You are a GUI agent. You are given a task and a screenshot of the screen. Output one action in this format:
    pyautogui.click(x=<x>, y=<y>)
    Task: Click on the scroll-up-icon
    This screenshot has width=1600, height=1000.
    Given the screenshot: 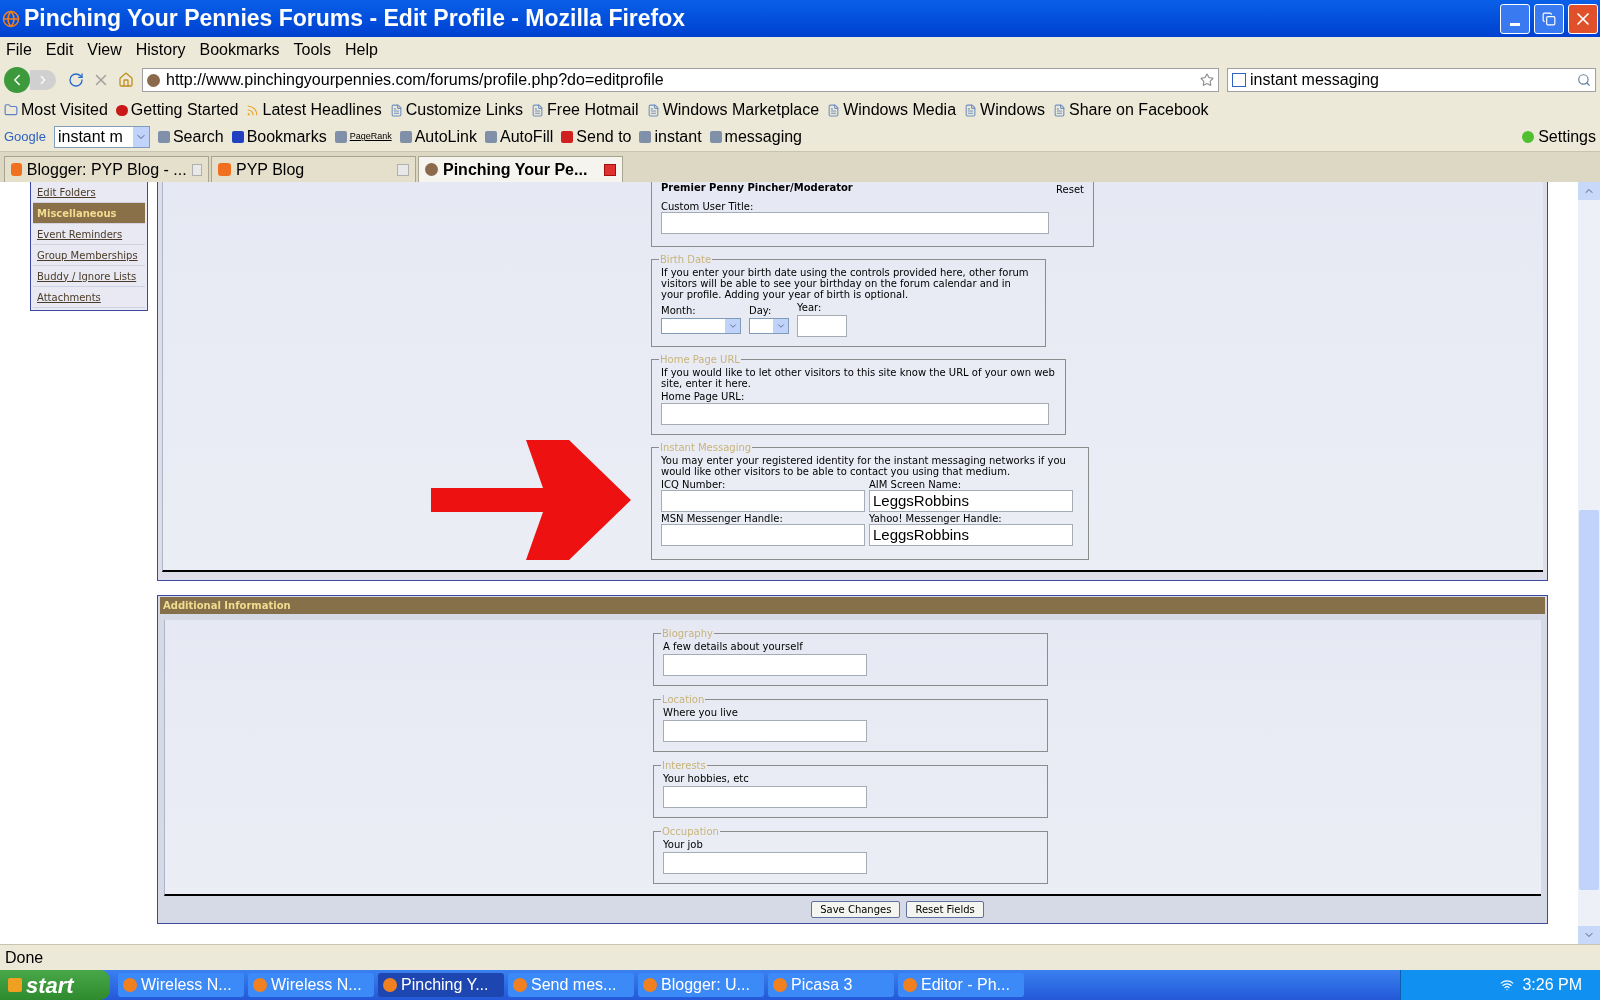 What is the action you would take?
    pyautogui.click(x=1589, y=191)
    